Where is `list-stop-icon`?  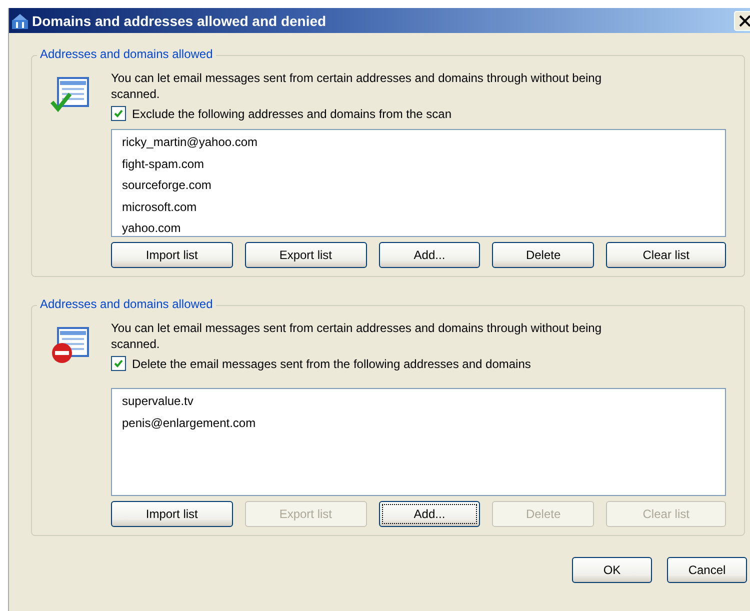 list-stop-icon is located at coordinates (70, 345).